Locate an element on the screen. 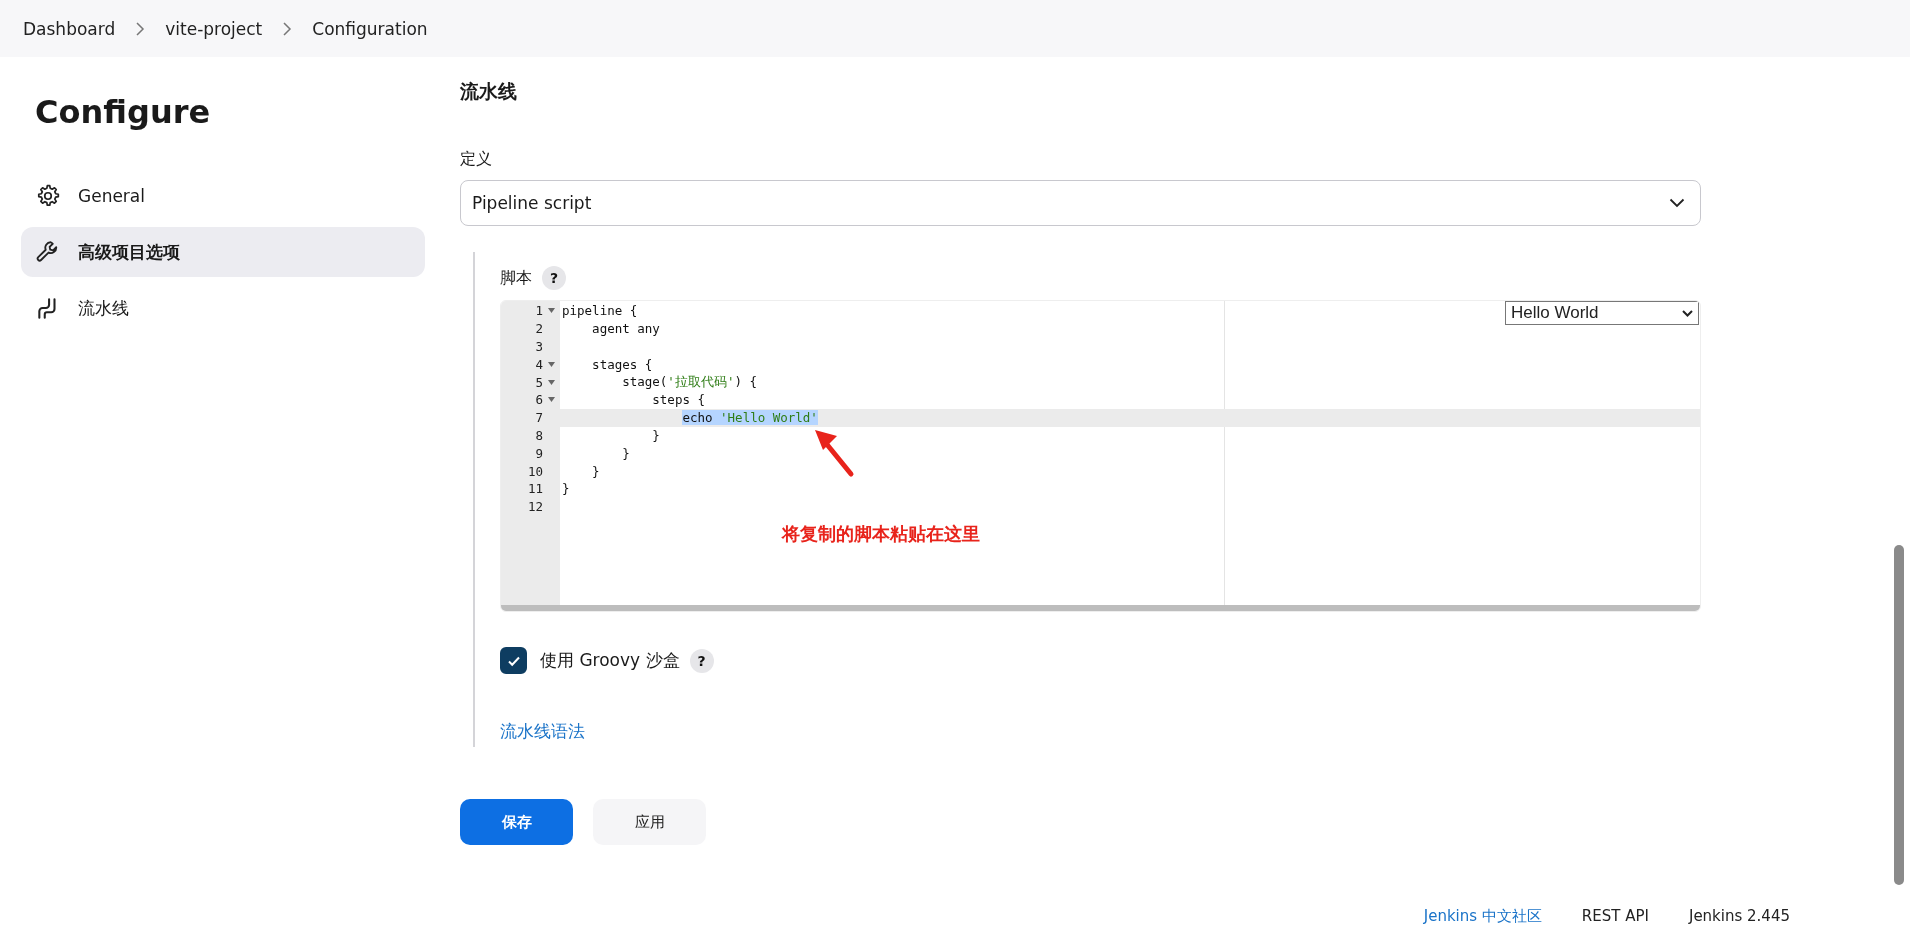 This screenshot has height=928, width=1910. footer-link: Jenkins 2.445 is located at coordinates (1739, 916).